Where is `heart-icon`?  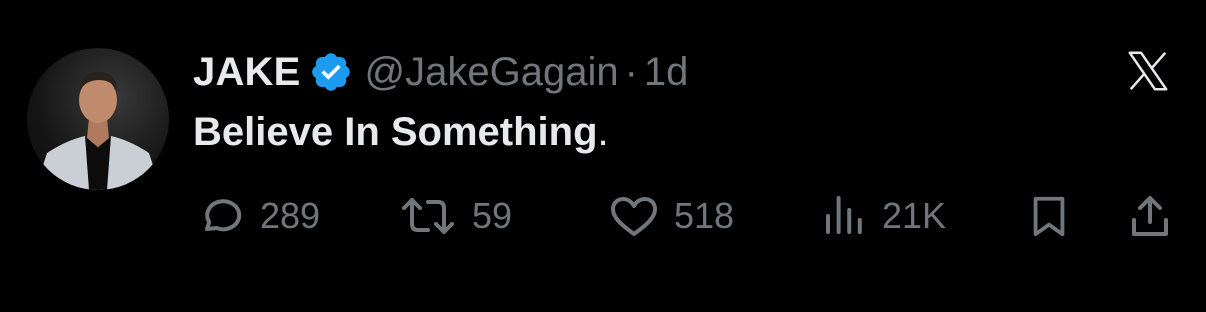
heart-icon is located at coordinates (634, 216).